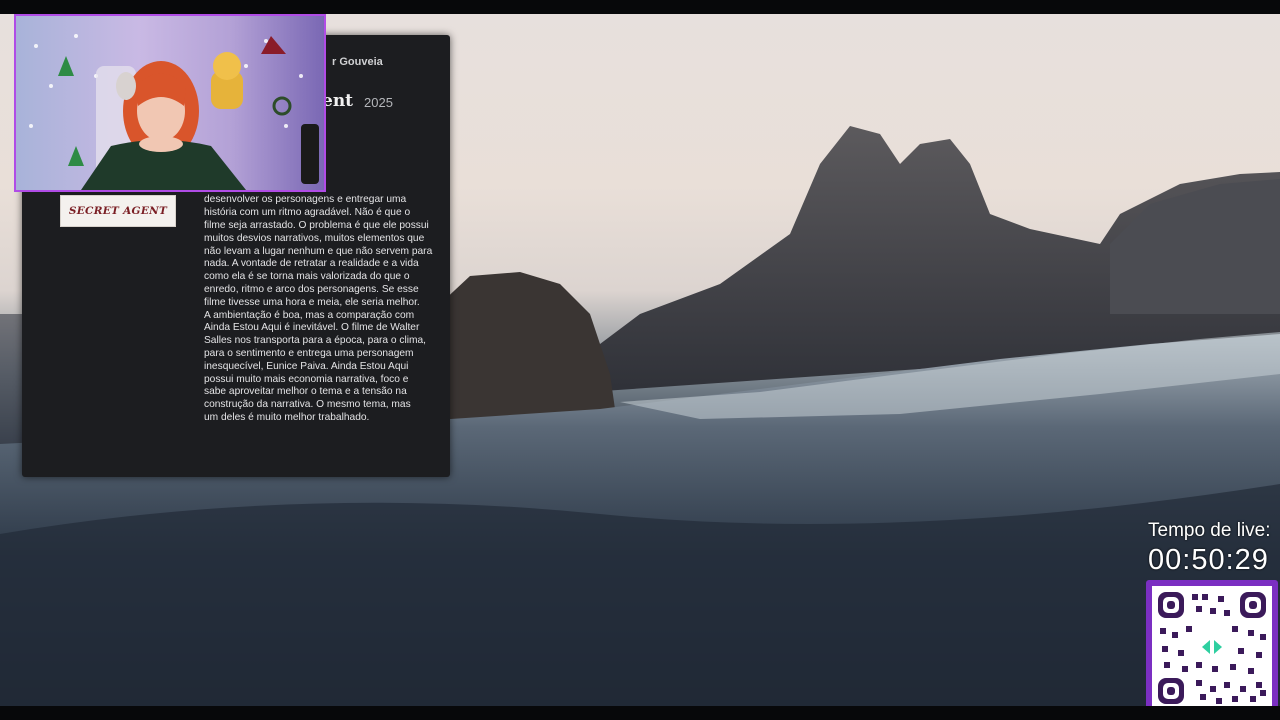 The height and width of the screenshot is (720, 1280). I want to click on qr-pattern-icon, so click(1212, 648).